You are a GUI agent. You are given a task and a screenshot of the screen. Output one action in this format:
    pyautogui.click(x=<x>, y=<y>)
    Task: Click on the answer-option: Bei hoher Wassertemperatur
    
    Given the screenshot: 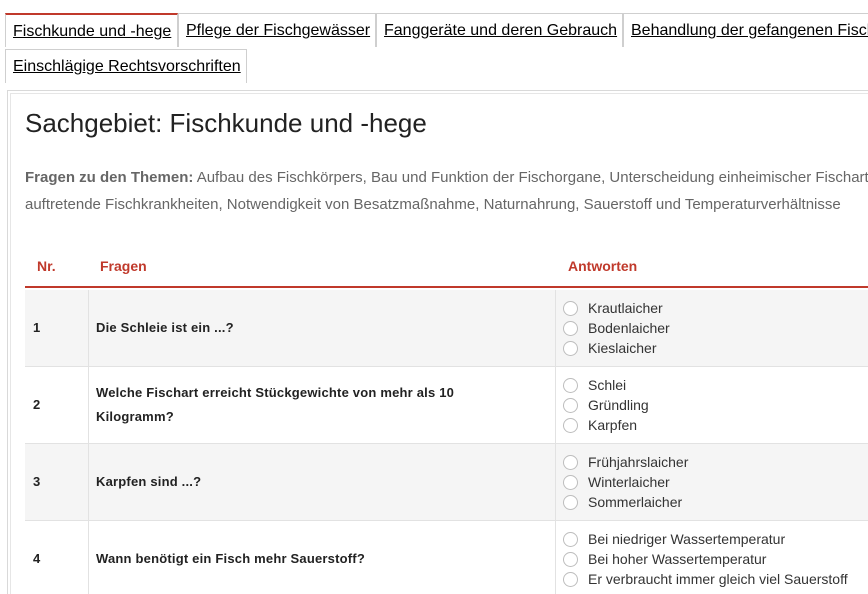 What is the action you would take?
    pyautogui.click(x=715, y=559)
    